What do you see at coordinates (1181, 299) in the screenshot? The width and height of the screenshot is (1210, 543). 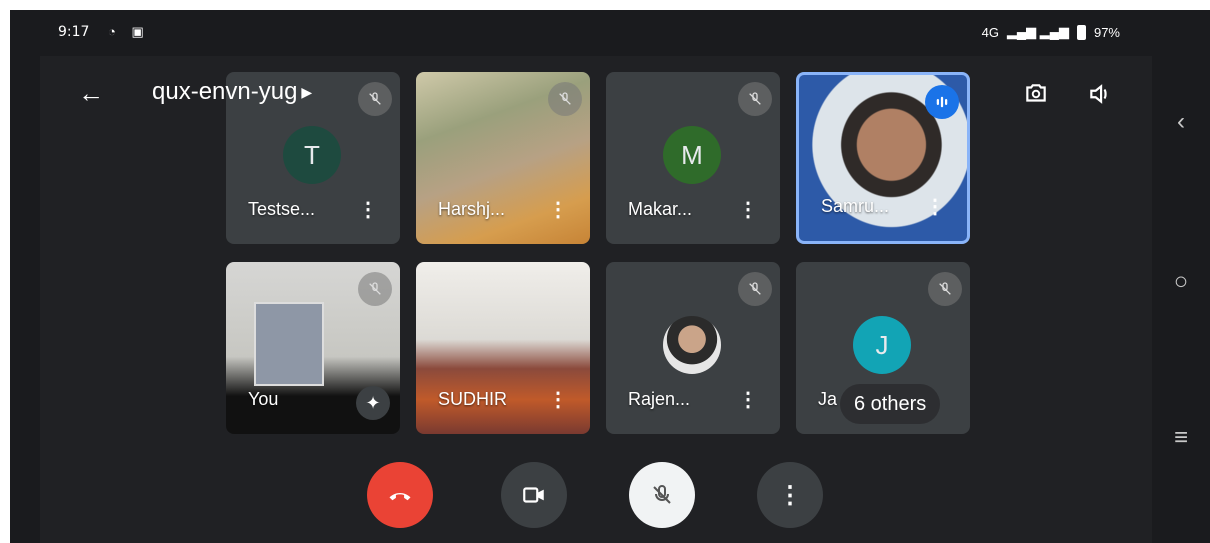 I see `system-nav-bar: ‹ ○ ≡` at bounding box center [1181, 299].